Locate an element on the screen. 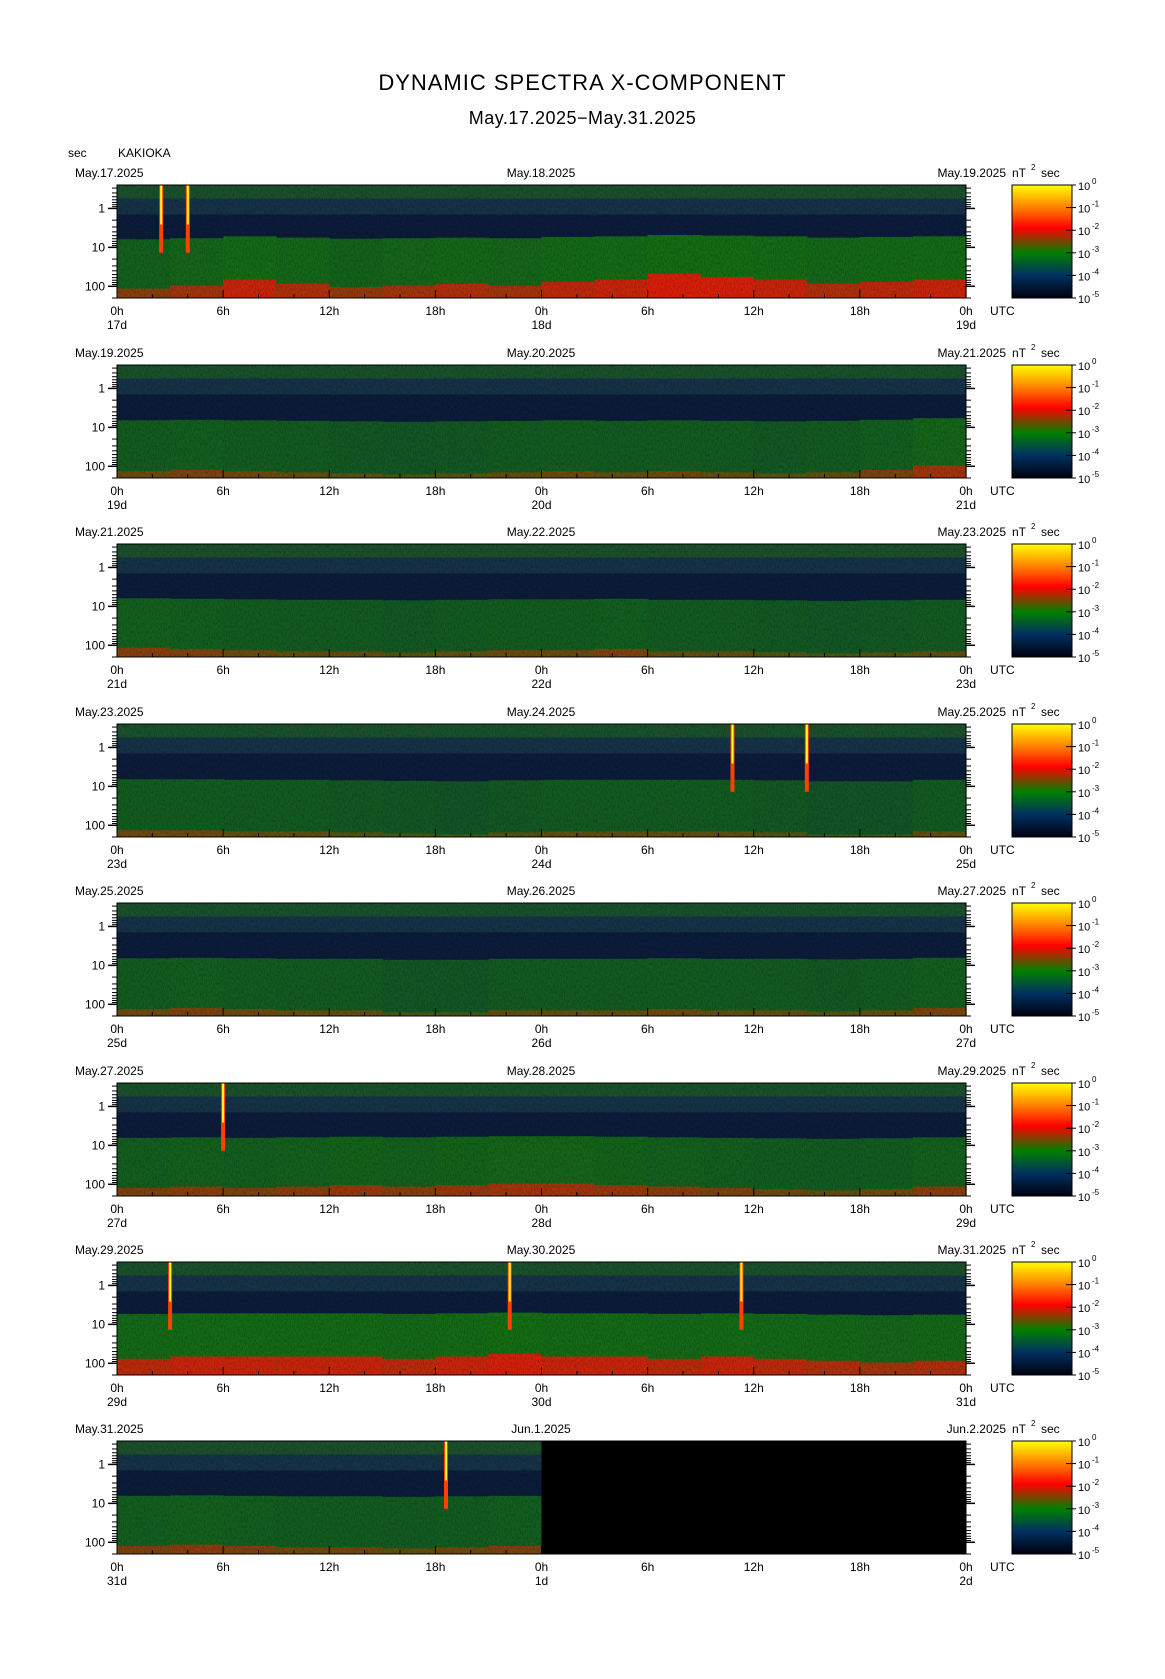 The image size is (1165, 1679). date-right: May.27.2025 is located at coordinates (972, 891).